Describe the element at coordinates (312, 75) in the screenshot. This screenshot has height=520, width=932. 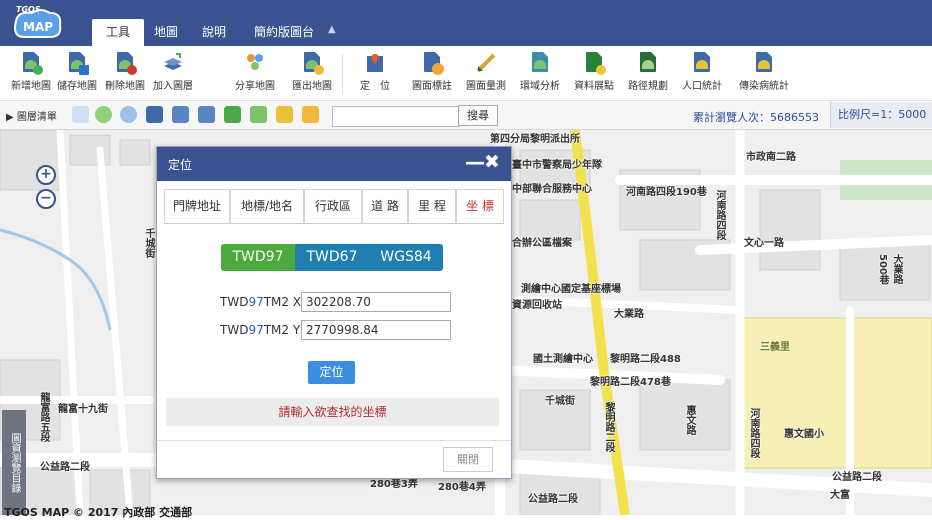
I see `export-map-button: 匯出地圖` at that location.